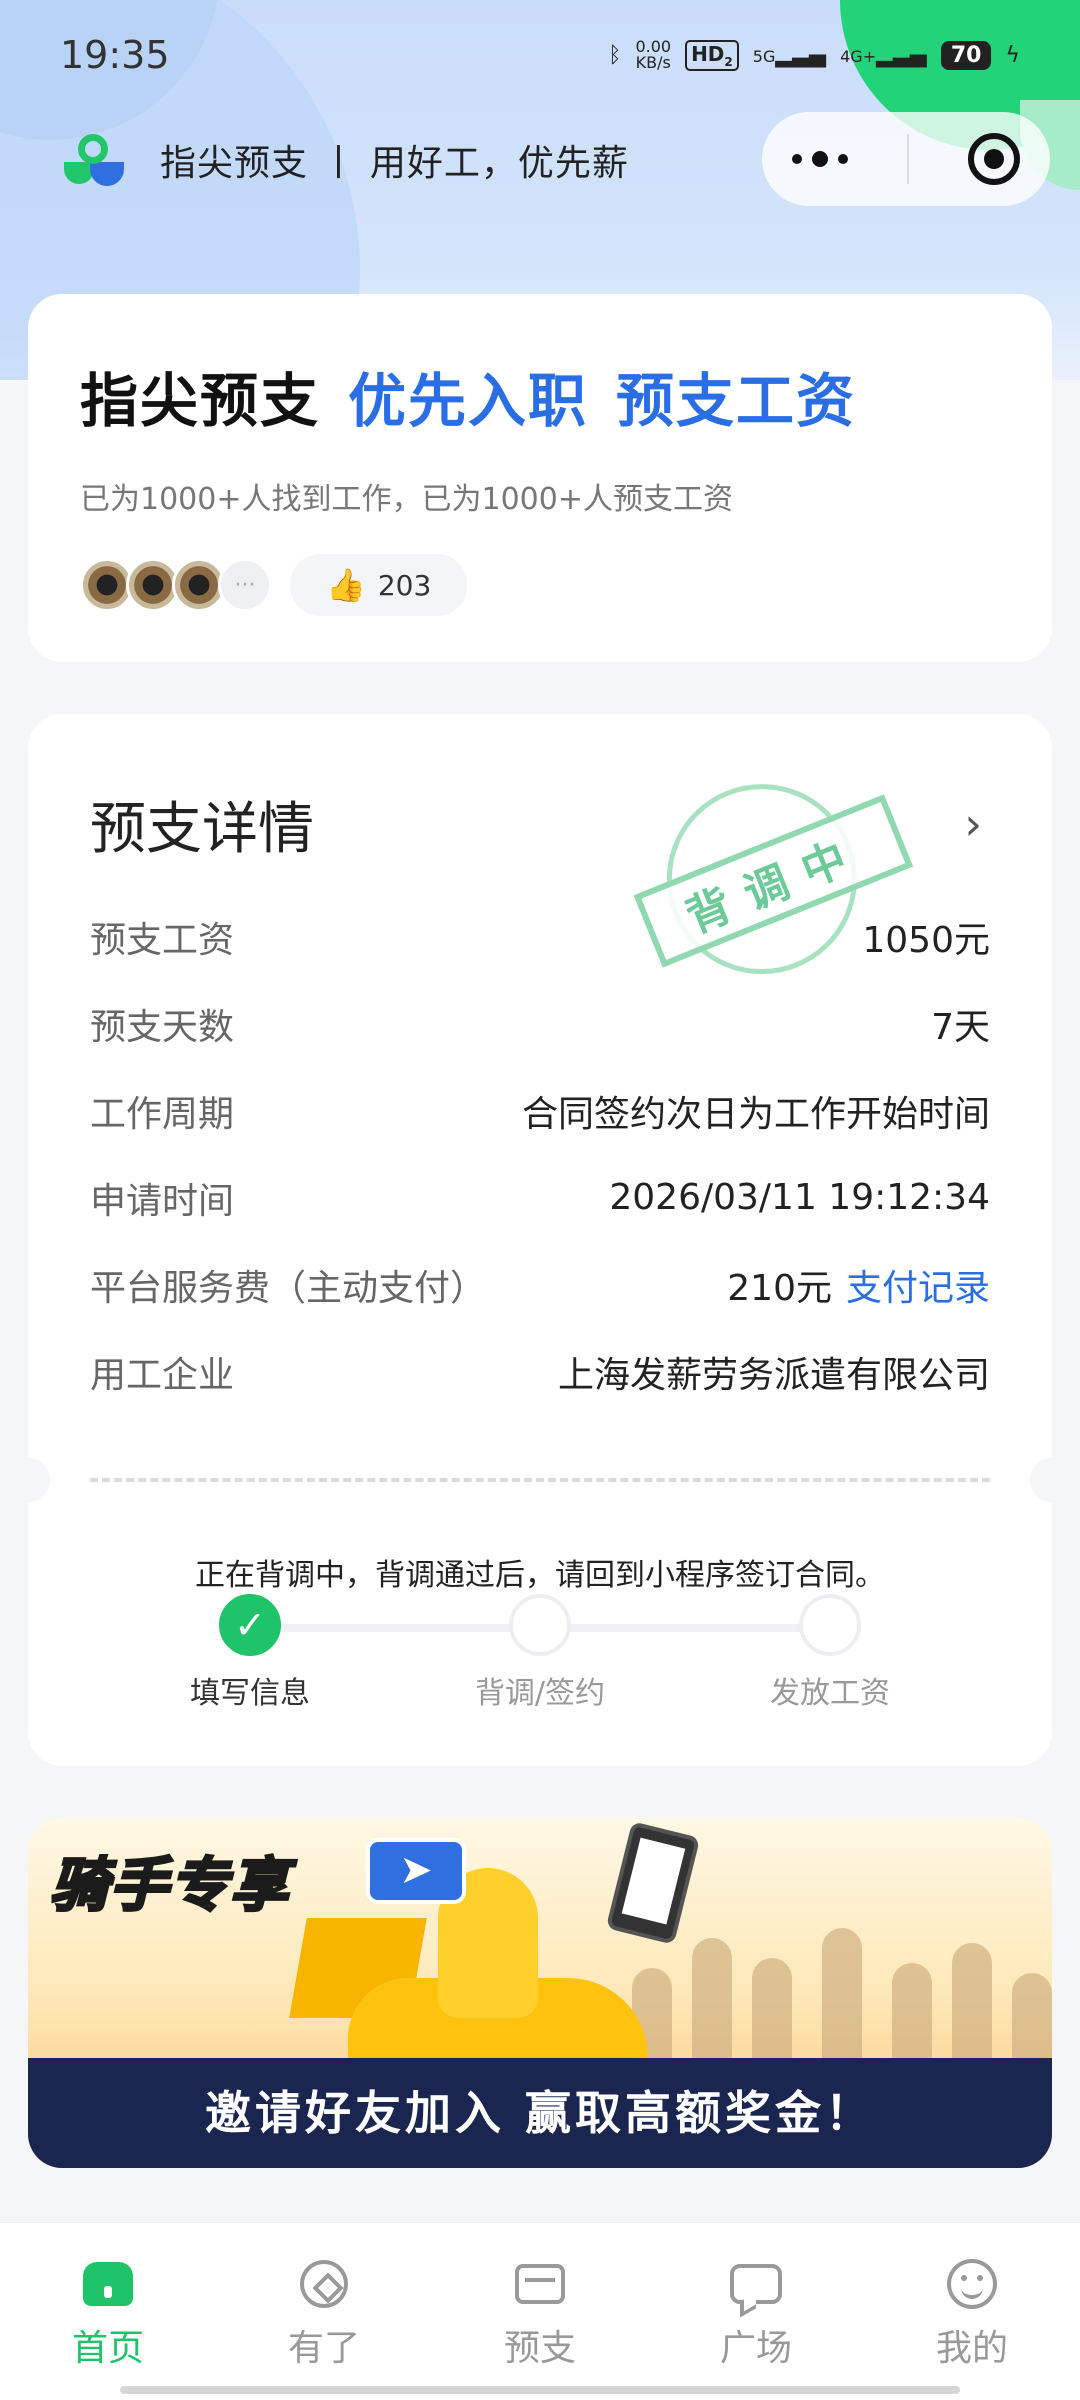  Describe the element at coordinates (540, 2284) in the screenshot. I see `wallet-icon` at that location.